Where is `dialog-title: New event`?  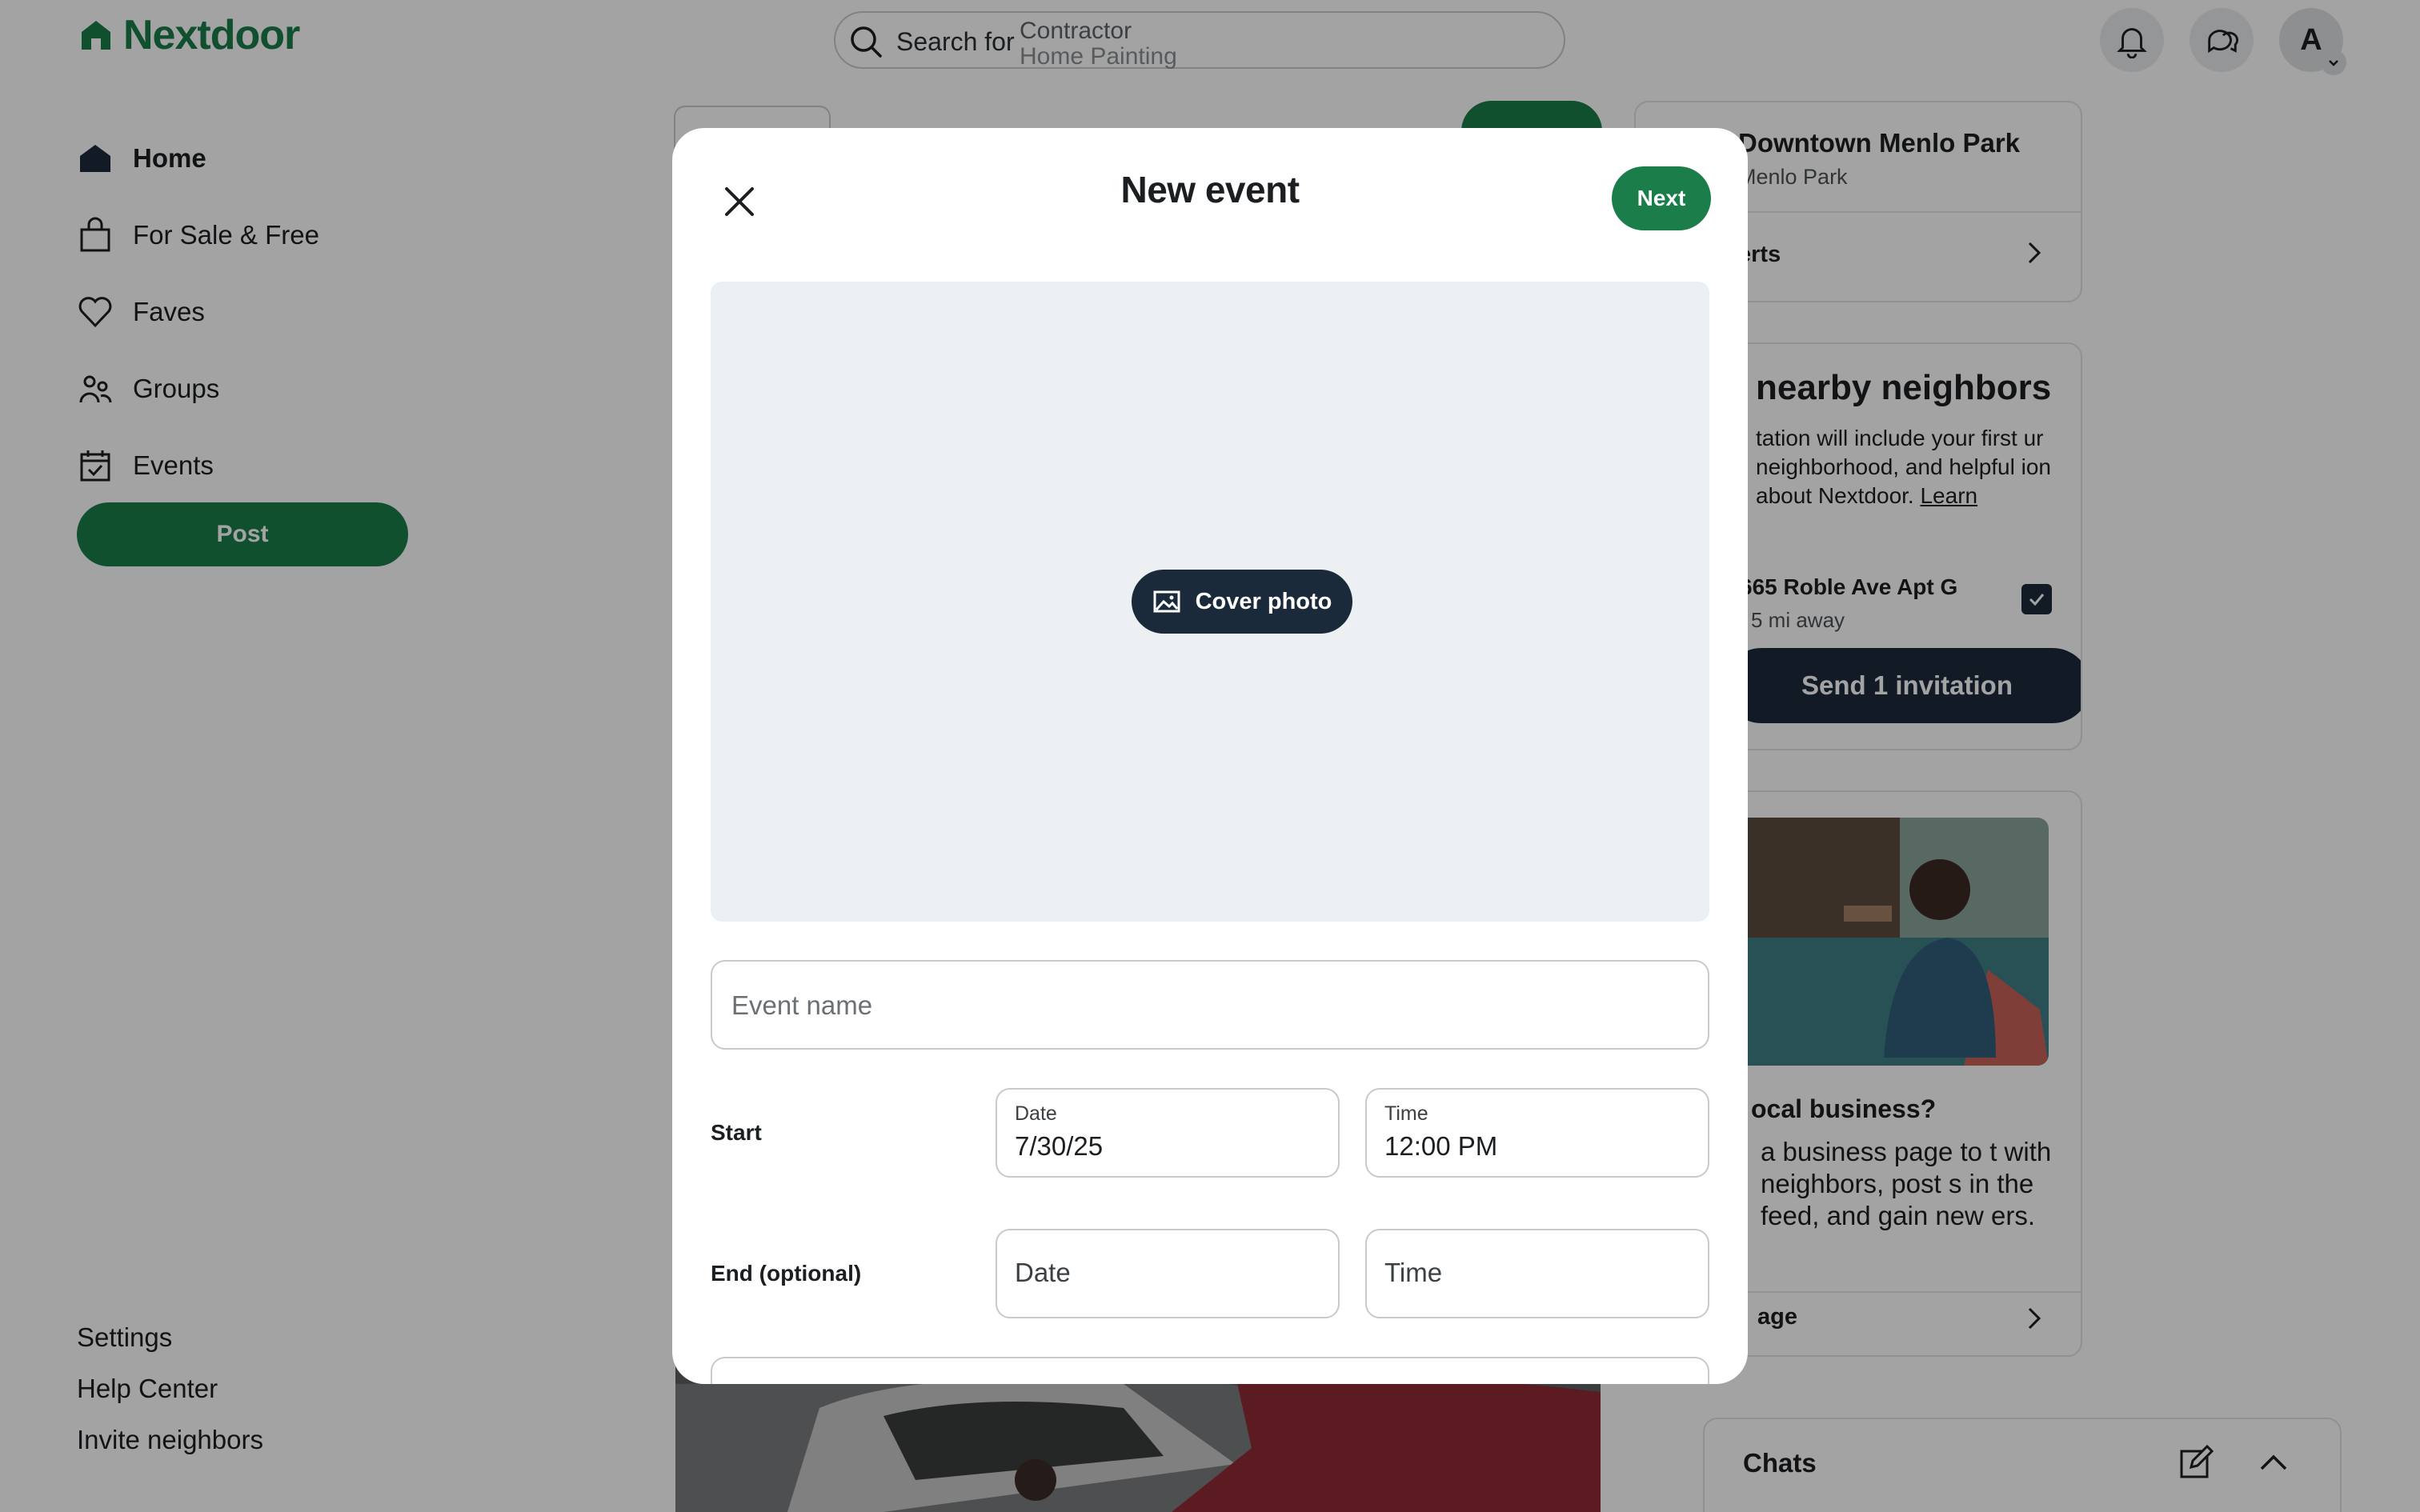 dialog-title: New event is located at coordinates (1210, 189).